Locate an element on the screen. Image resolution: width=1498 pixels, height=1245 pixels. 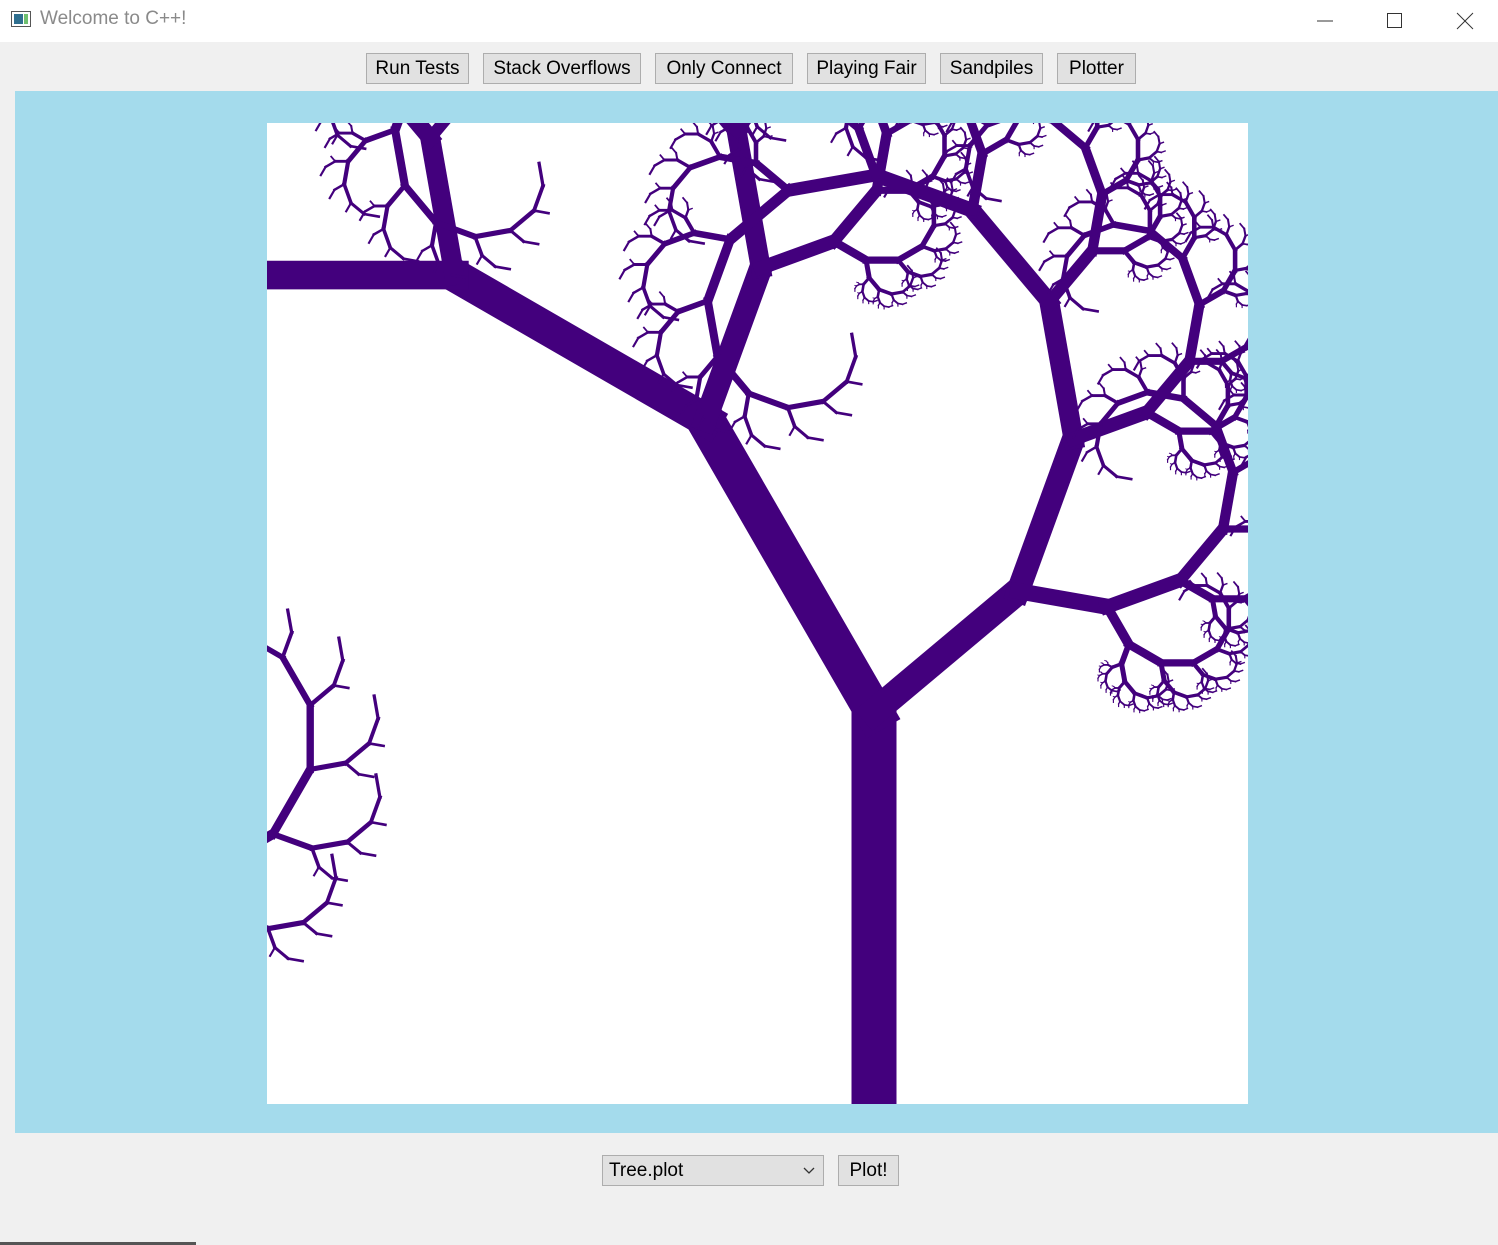
minimize-icon is located at coordinates (1325, 21).